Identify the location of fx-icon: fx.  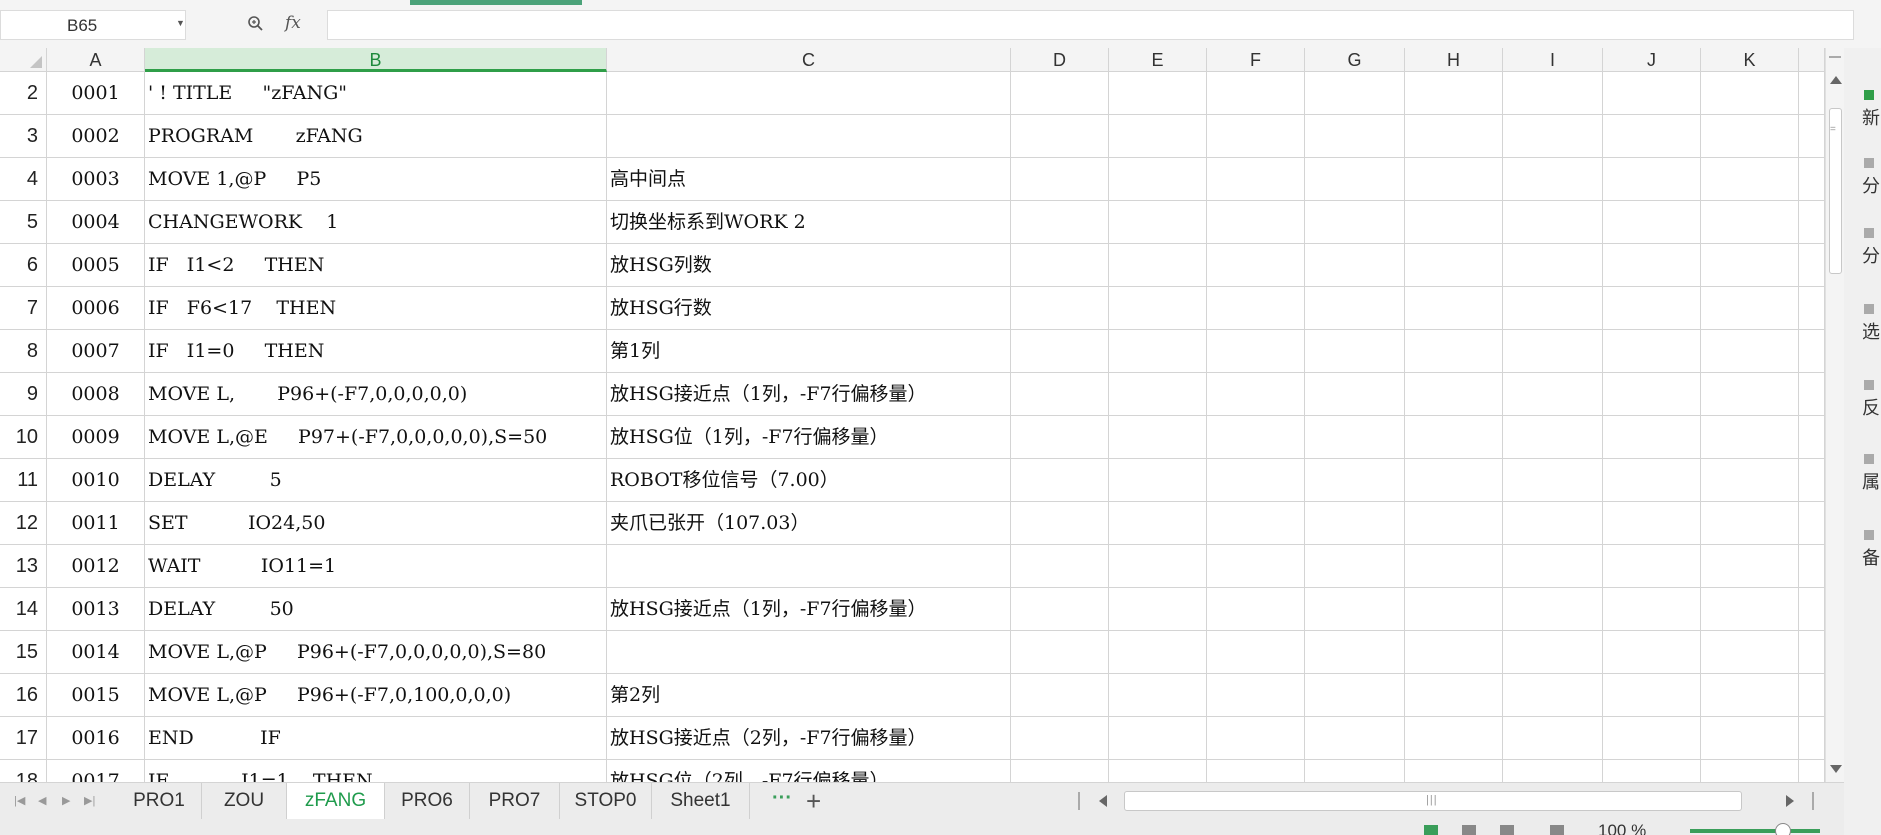
(293, 23).